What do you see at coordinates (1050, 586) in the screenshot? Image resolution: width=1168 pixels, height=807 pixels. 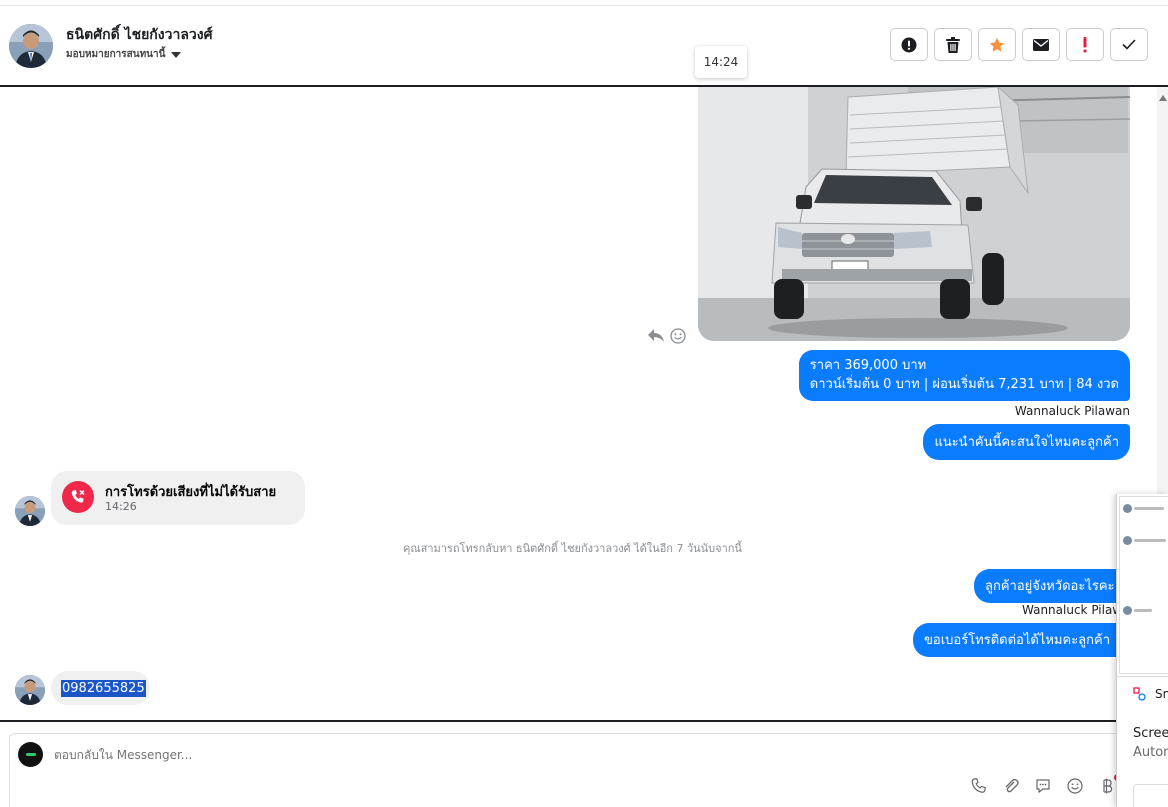 I see `province-question-message: ลูกค้าอยู่จังหวัดอะไรคะ` at bounding box center [1050, 586].